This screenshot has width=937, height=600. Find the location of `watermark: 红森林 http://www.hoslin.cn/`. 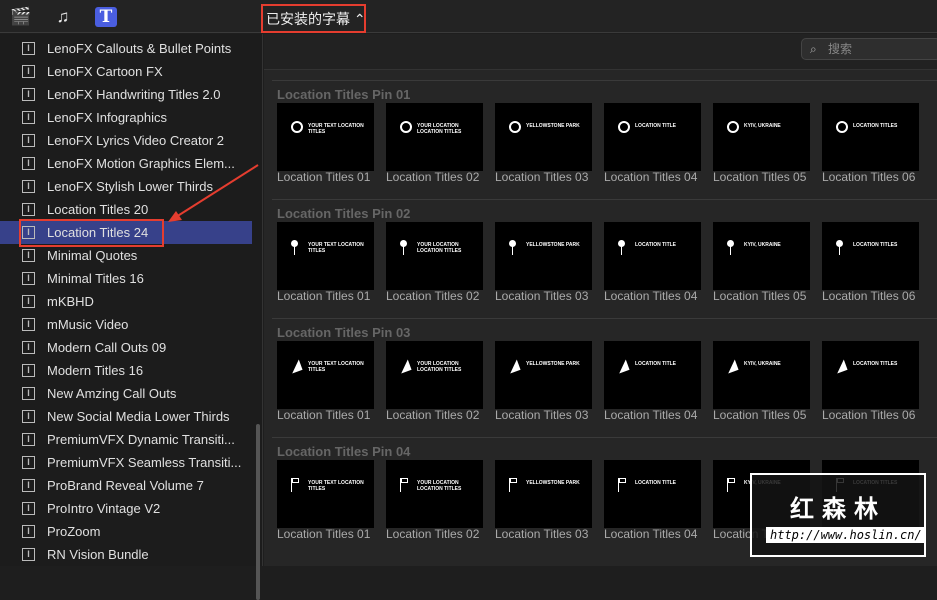

watermark: 红森林 http://www.hoslin.cn/ is located at coordinates (838, 515).